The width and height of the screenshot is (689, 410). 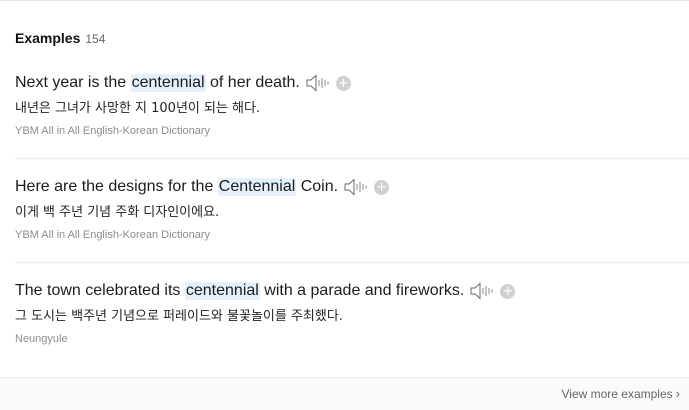 I want to click on chevron-right-icon: ›, so click(x=677, y=393).